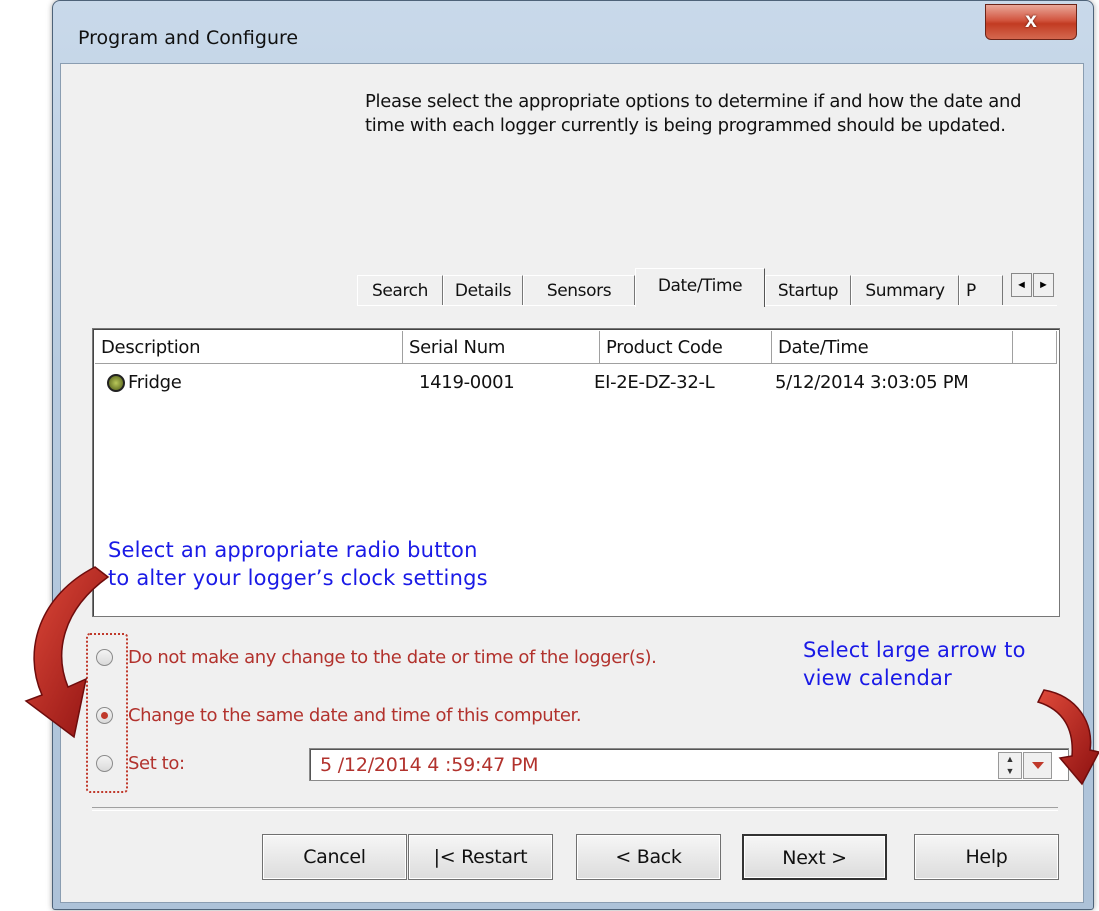 This screenshot has width=1099, height=911. Describe the element at coordinates (1067, 737) in the screenshot. I see `curved-arrow-right-icon` at that location.